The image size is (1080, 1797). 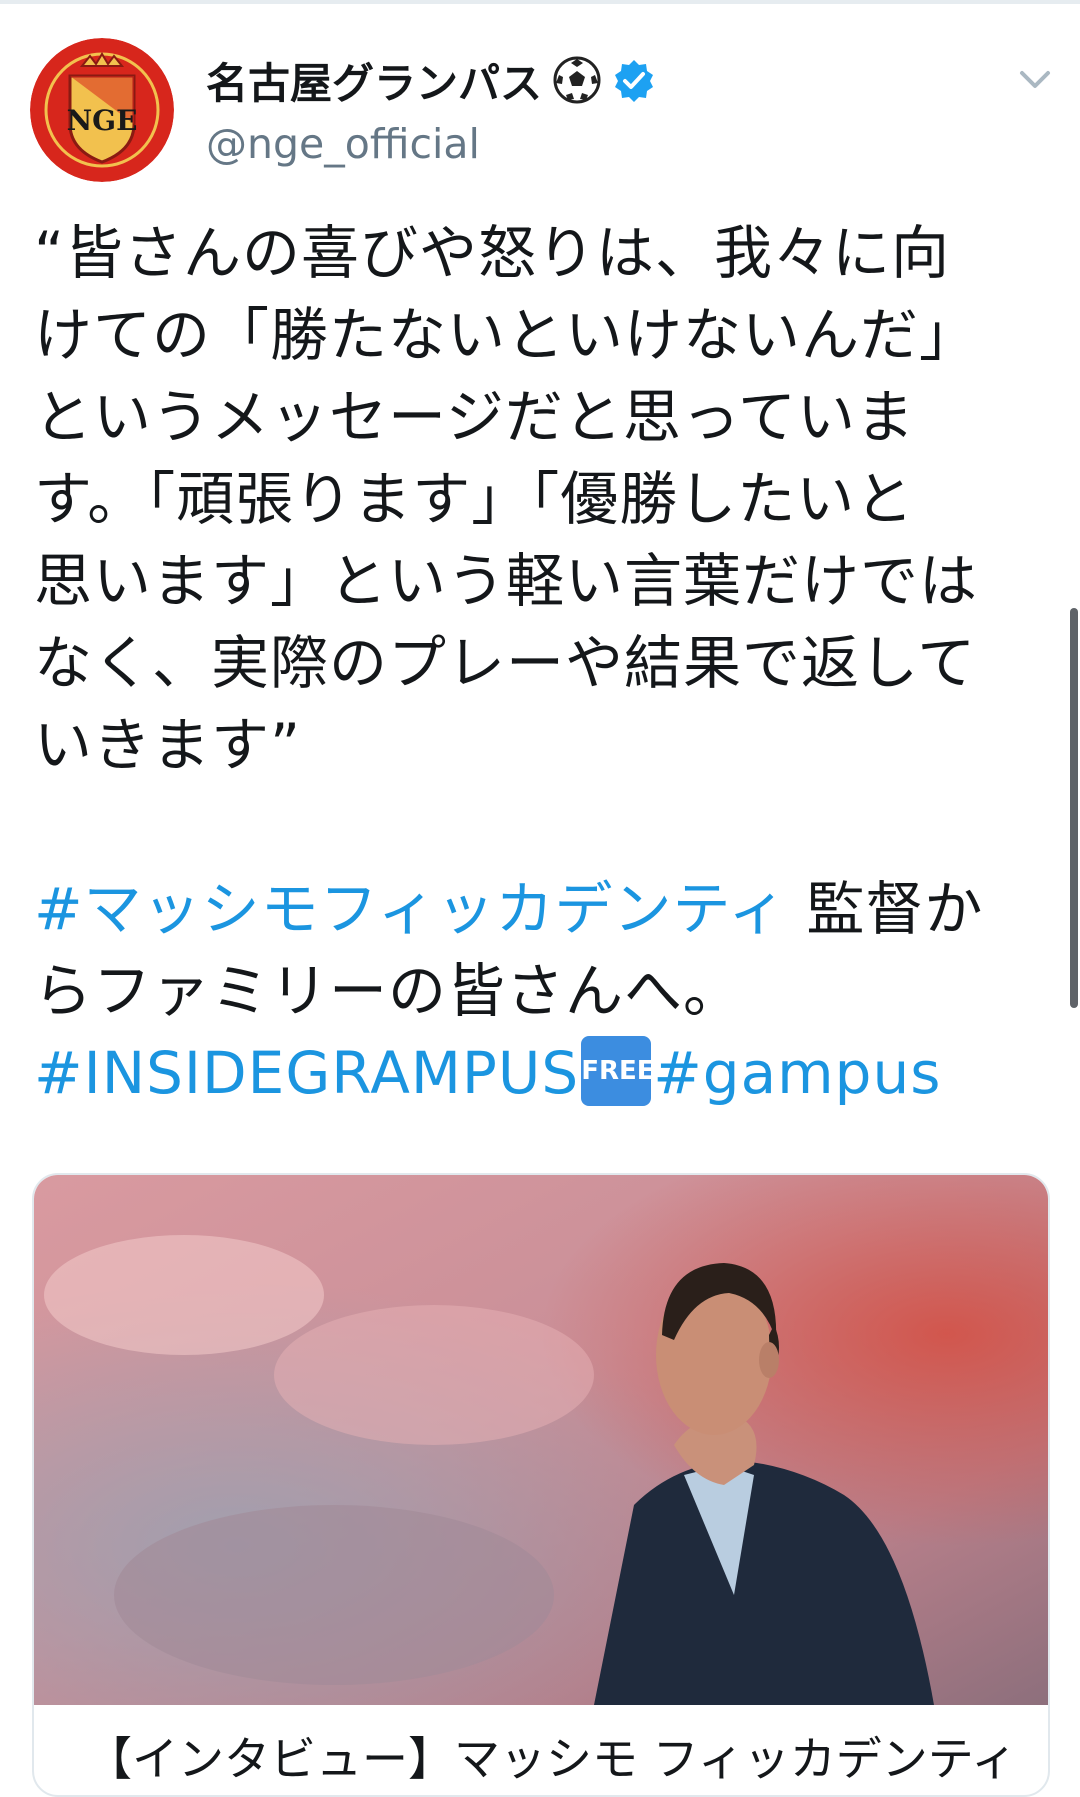 I want to click on chevron-down-icon, so click(x=1035, y=79).